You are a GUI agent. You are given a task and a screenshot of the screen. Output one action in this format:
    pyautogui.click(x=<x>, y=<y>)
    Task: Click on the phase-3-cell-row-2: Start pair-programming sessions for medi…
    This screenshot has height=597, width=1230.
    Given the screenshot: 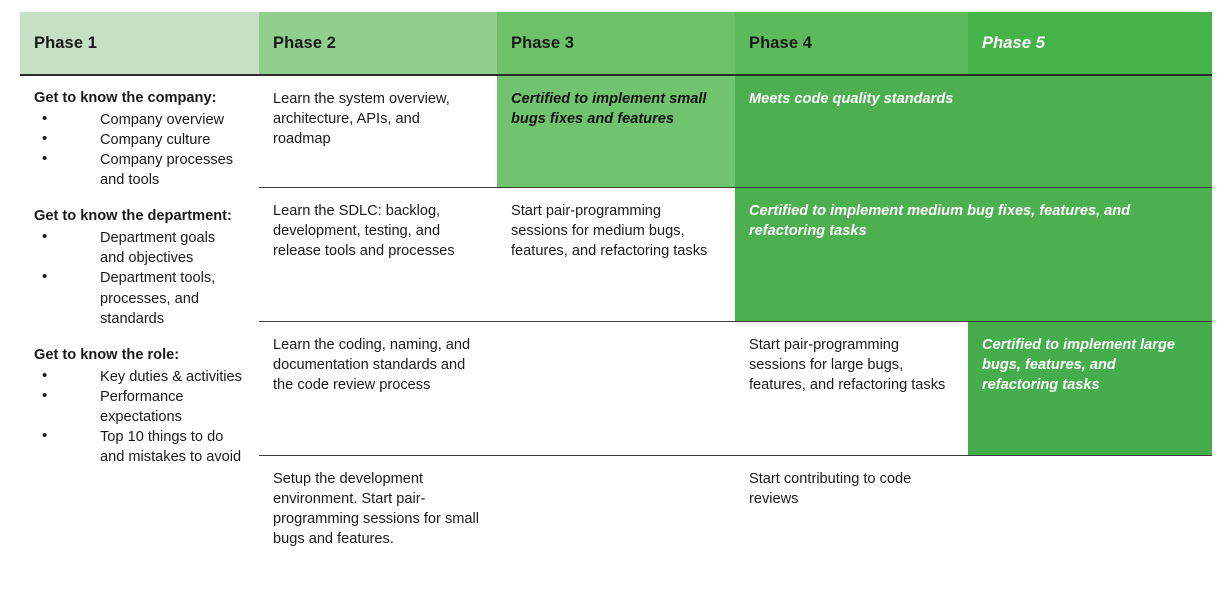 What is the action you would take?
    pyautogui.click(x=616, y=255)
    